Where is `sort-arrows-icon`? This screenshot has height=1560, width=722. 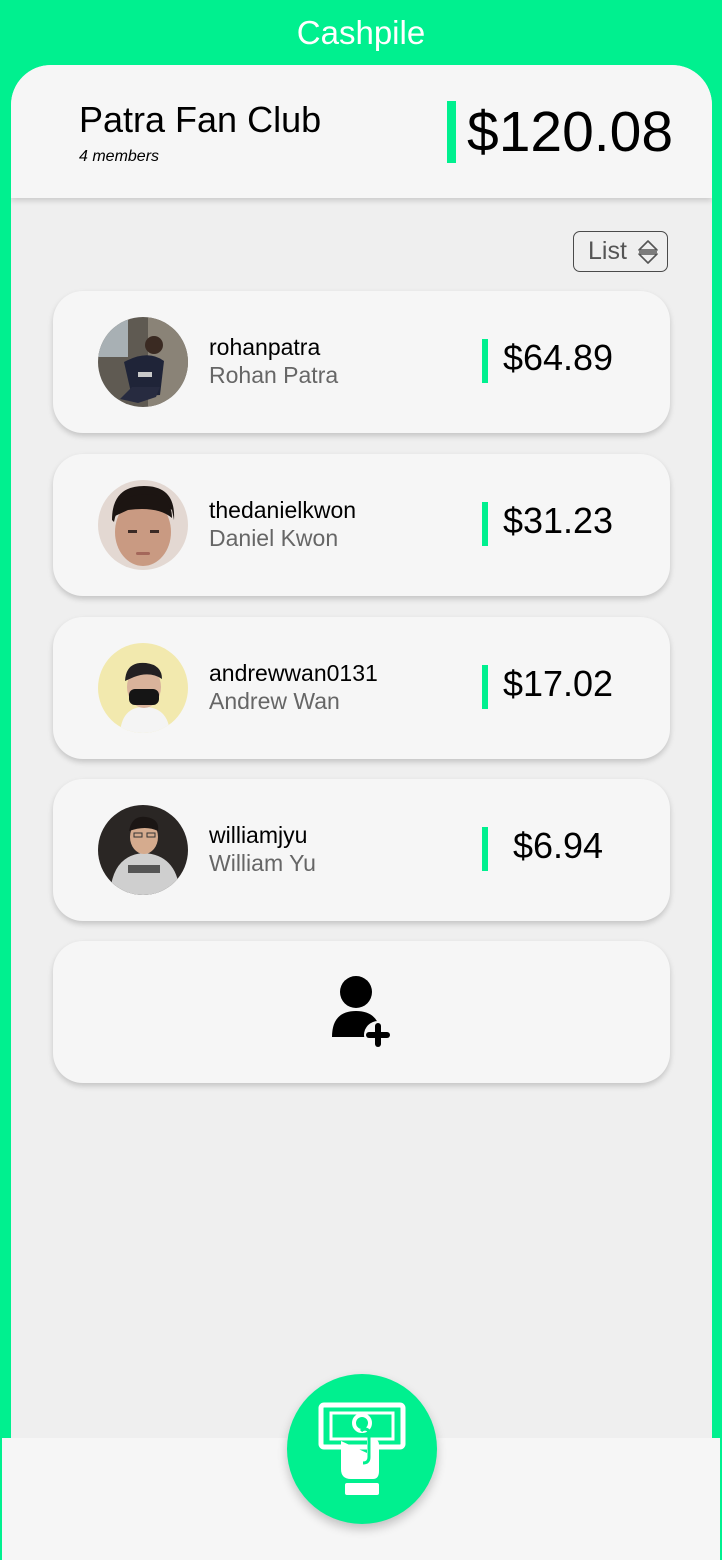
sort-arrows-icon is located at coordinates (648, 252).